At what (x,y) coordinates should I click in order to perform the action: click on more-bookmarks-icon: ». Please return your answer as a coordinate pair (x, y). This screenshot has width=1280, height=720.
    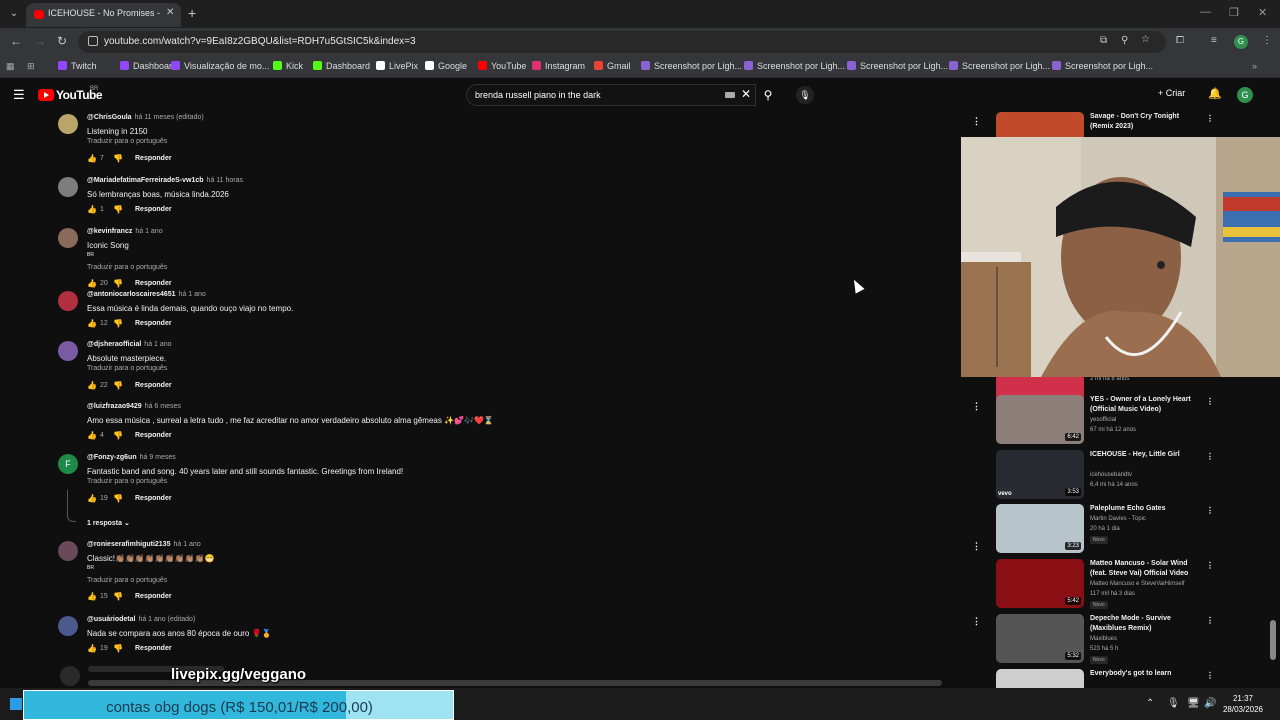
    Looking at the image, I should click on (1254, 66).